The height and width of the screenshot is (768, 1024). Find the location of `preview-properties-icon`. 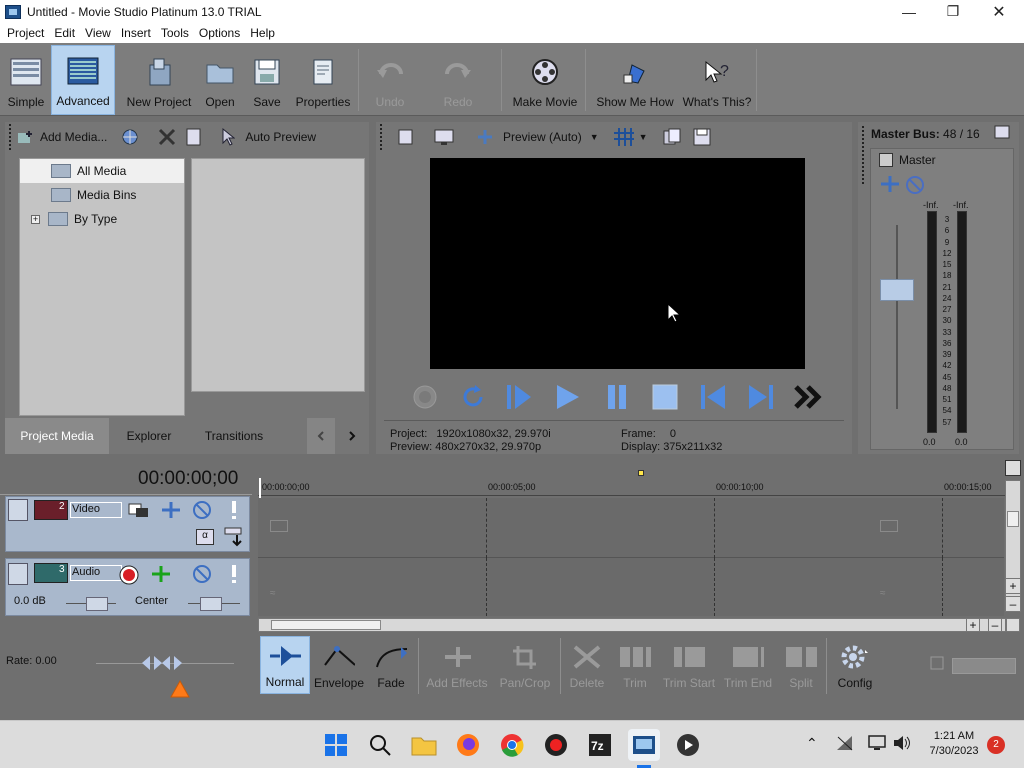

preview-properties-icon is located at coordinates (406, 137).